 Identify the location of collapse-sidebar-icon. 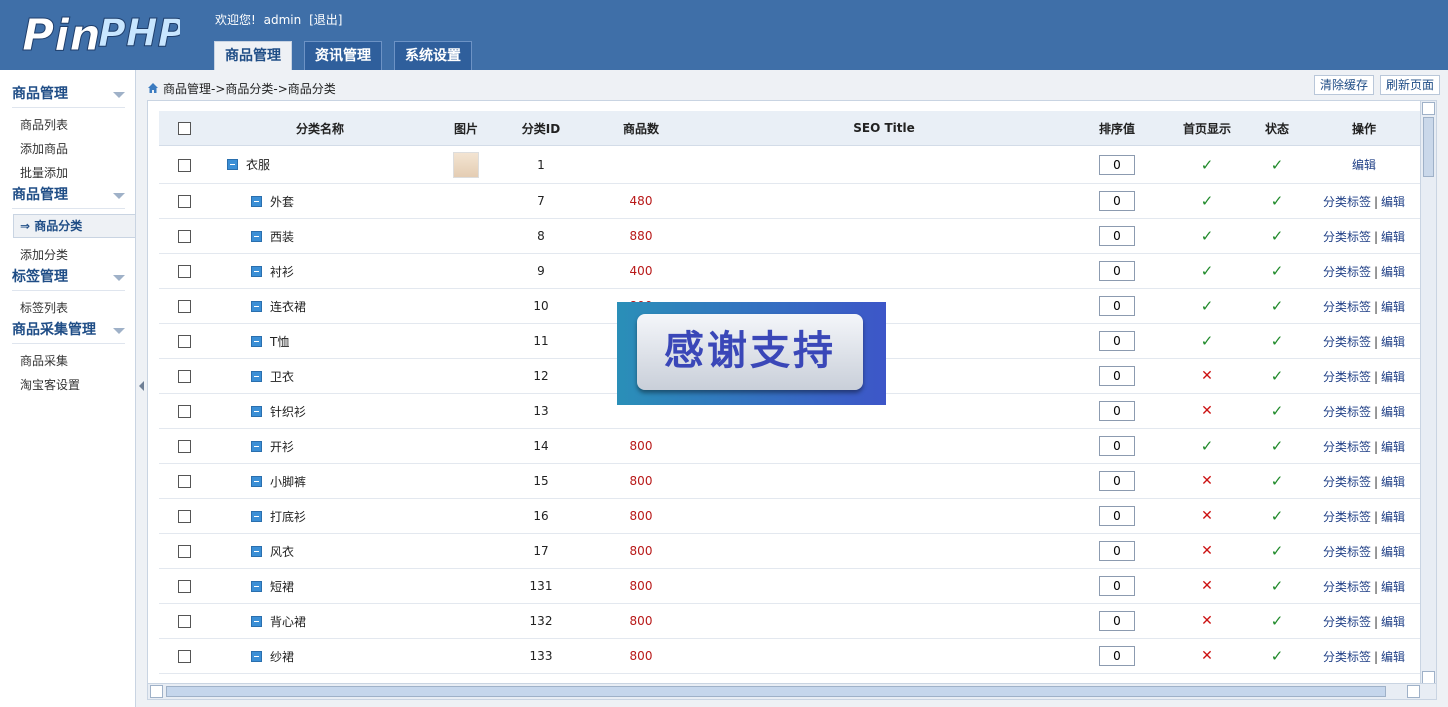
(141, 386).